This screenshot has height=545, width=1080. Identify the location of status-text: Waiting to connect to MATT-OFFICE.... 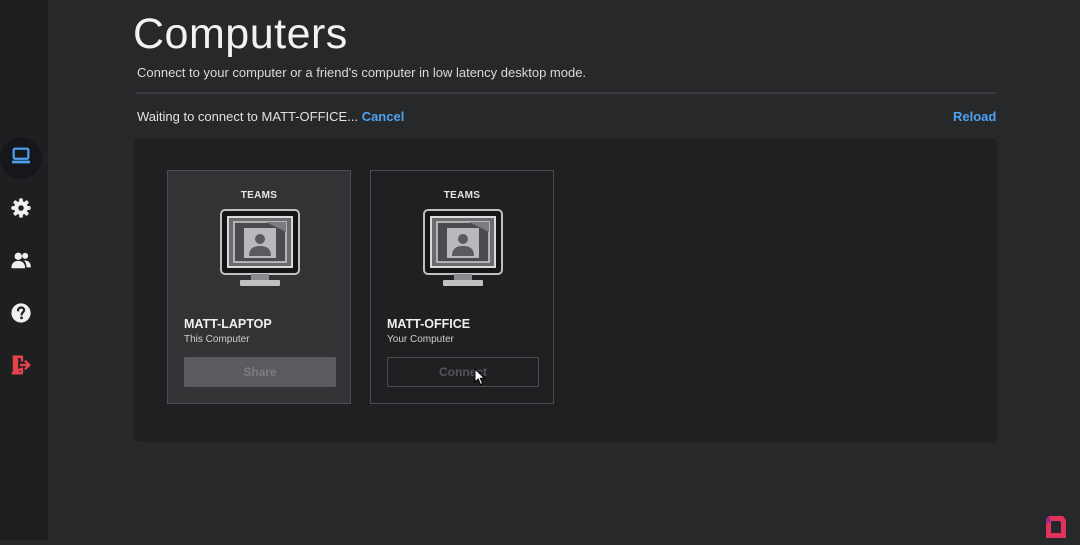
(248, 116).